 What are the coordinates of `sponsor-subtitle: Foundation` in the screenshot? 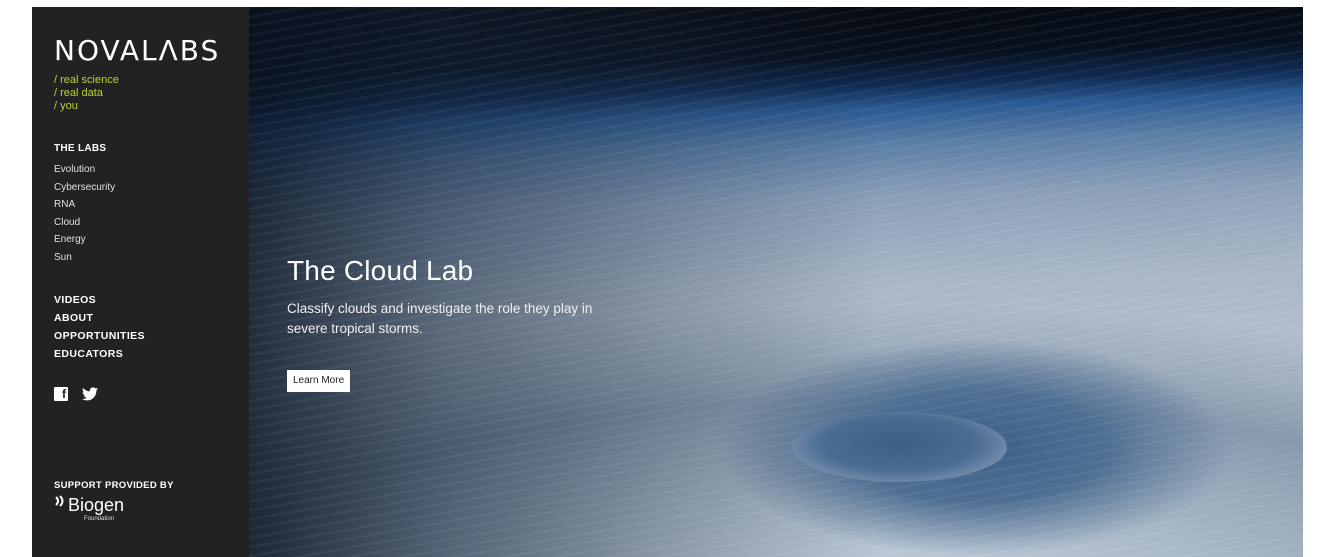 It's located at (99, 519).